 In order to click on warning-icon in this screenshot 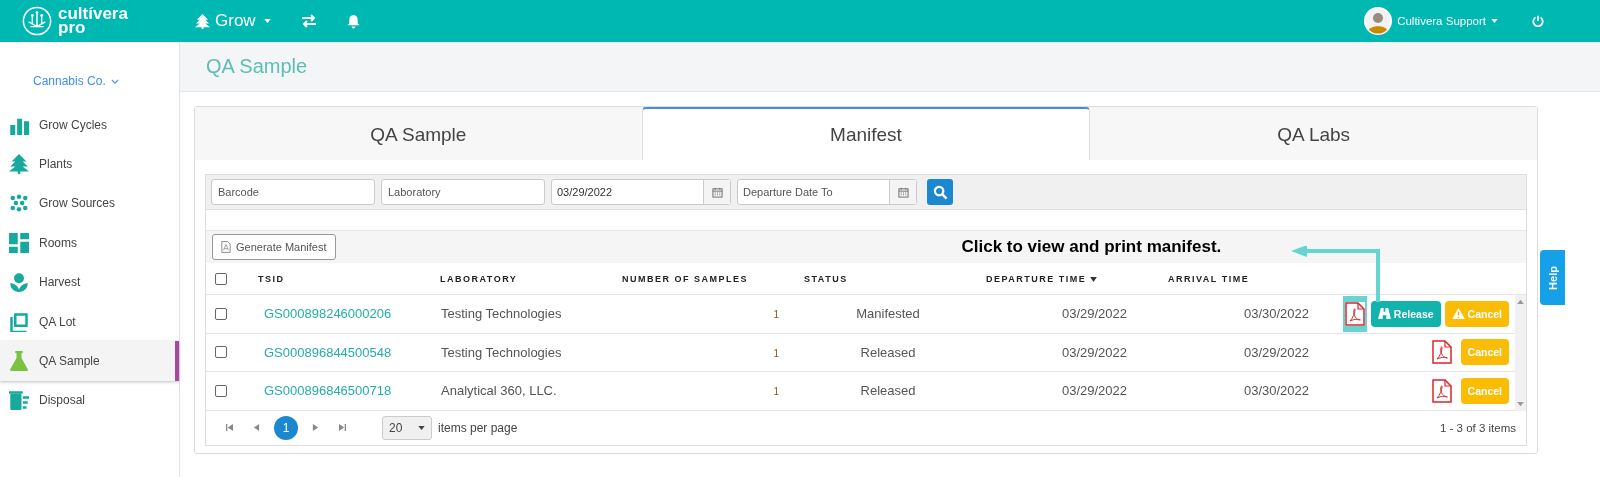, I will do `click(1458, 314)`.